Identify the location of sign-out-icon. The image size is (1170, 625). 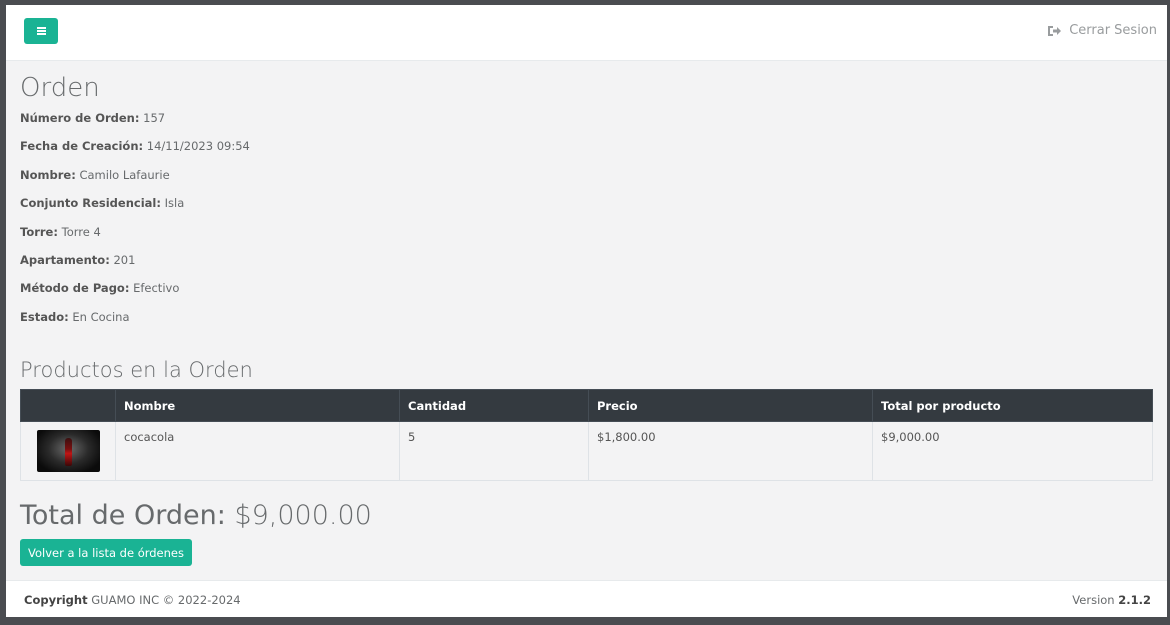
(1055, 30).